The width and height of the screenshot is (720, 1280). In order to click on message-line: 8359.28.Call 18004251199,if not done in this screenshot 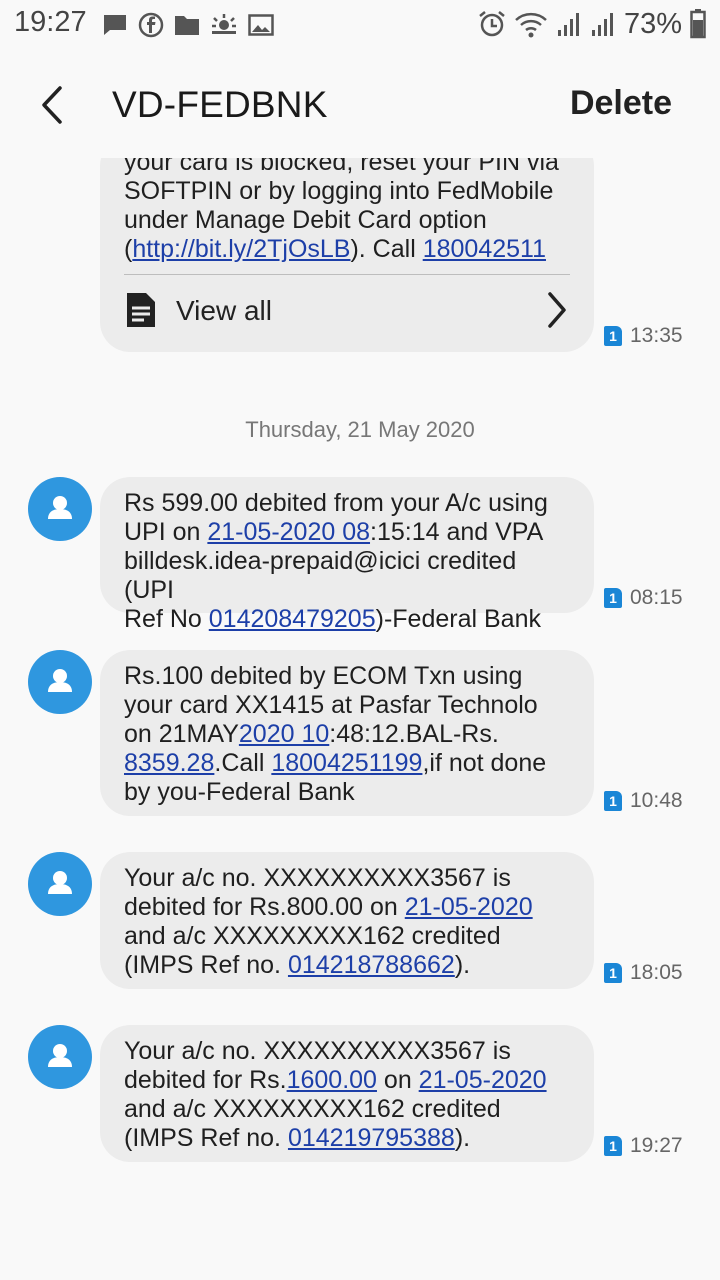, I will do `click(335, 763)`.